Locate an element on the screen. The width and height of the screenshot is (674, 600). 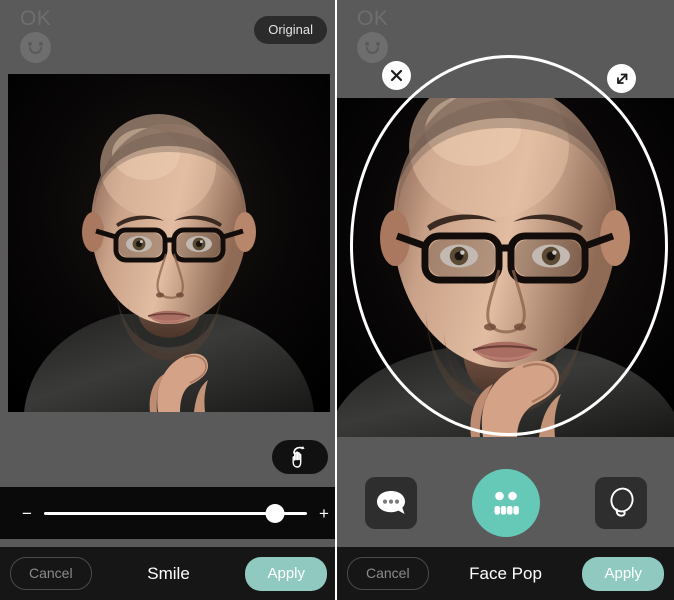
original-button: Original is located at coordinates (290, 30).